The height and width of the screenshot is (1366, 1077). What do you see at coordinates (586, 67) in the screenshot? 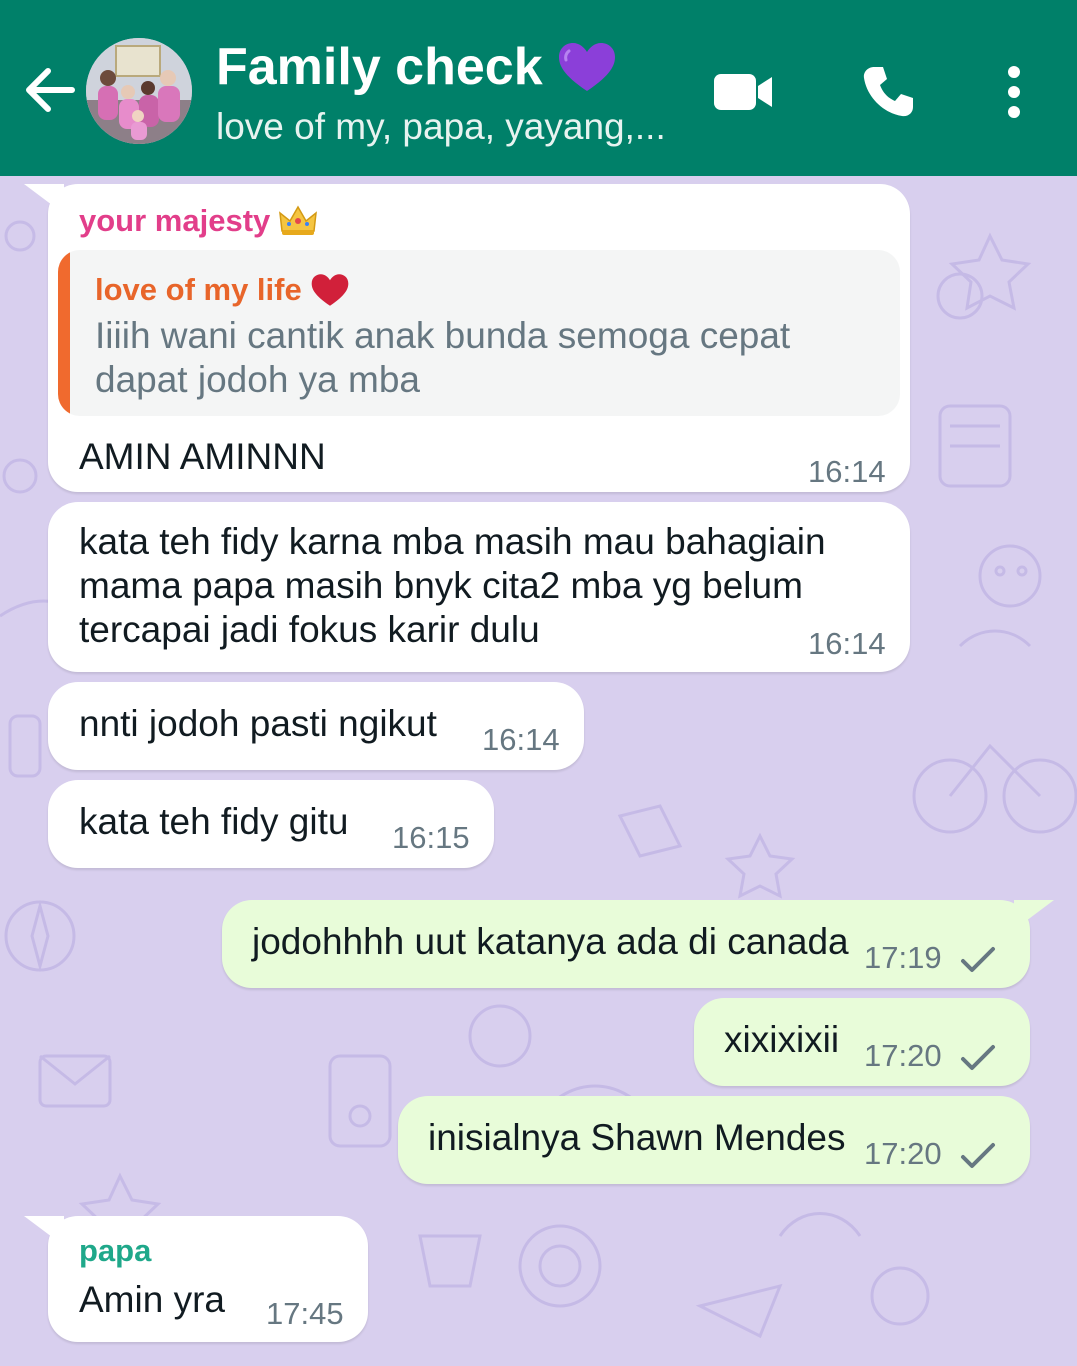
I see `purple-heart-icon` at bounding box center [586, 67].